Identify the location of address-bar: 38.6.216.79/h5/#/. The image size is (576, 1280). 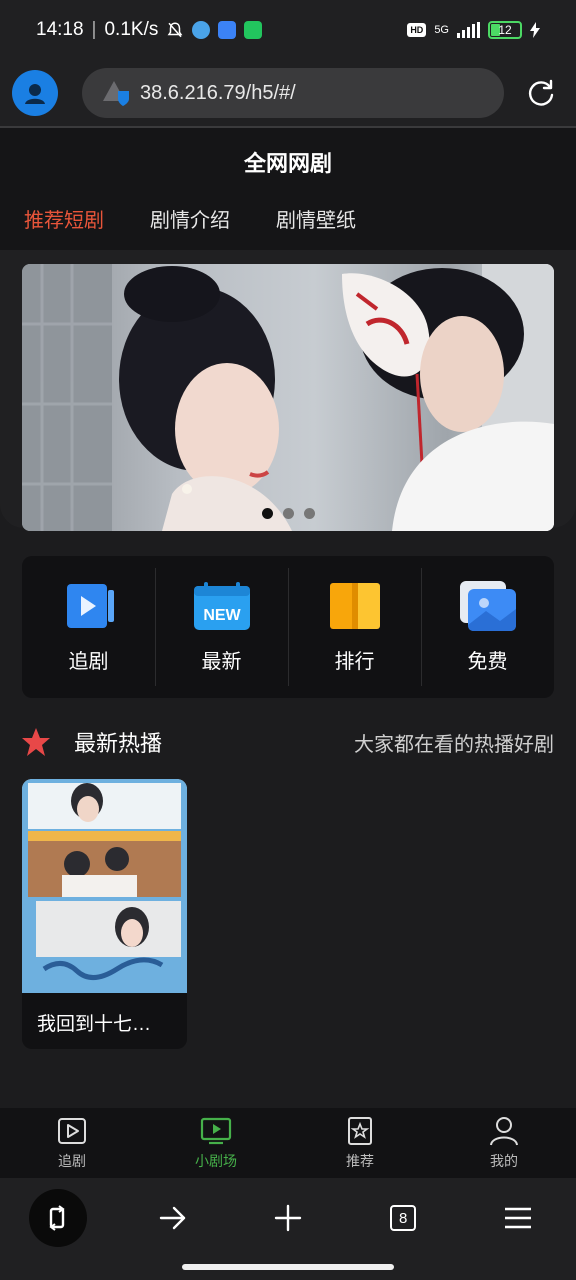
(293, 93).